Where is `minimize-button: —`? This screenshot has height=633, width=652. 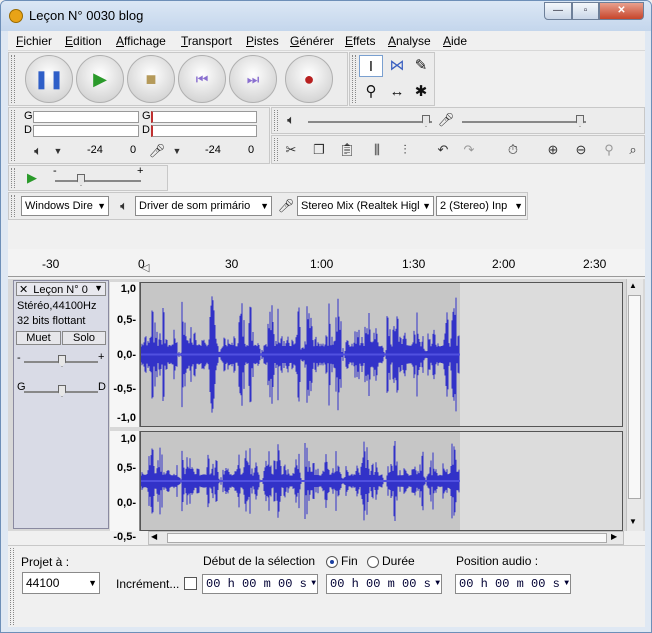
minimize-button: — is located at coordinates (558, 11).